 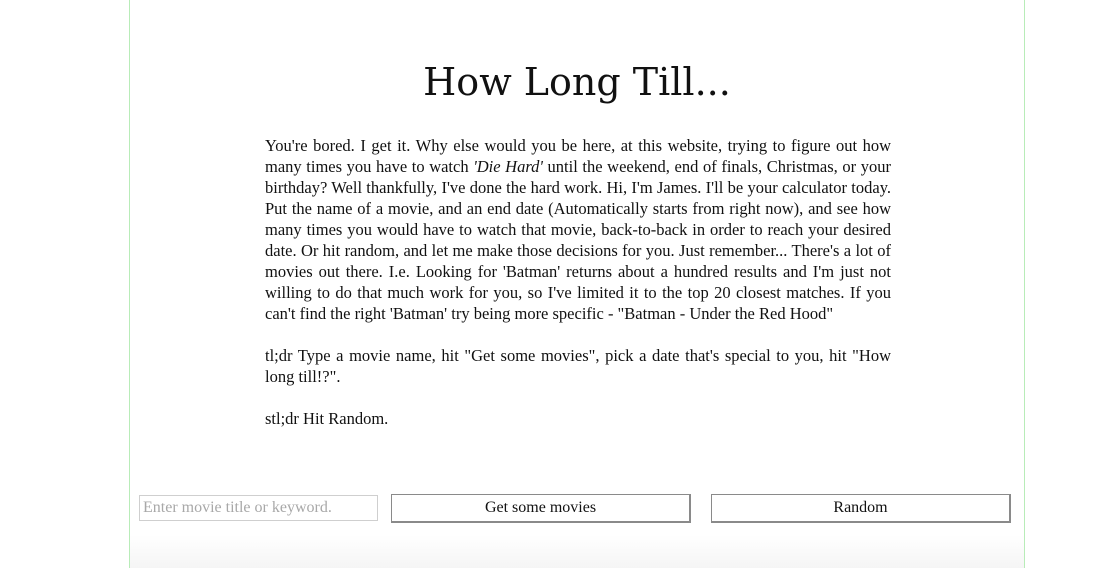 What do you see at coordinates (327, 418) in the screenshot?
I see `stldr-paragraph: stl;dr Hit Random.` at bounding box center [327, 418].